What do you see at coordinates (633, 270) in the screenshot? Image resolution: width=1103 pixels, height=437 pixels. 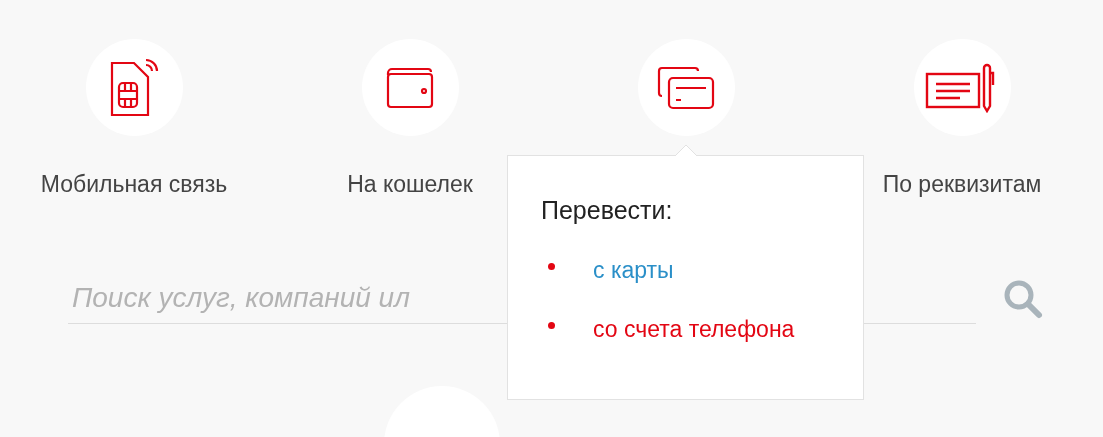 I see `transfer-link: с карты` at bounding box center [633, 270].